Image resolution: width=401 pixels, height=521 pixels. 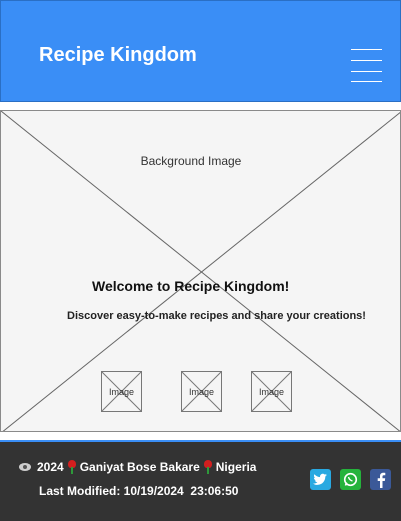 I want to click on whatsapp-icon, so click(x=350, y=479).